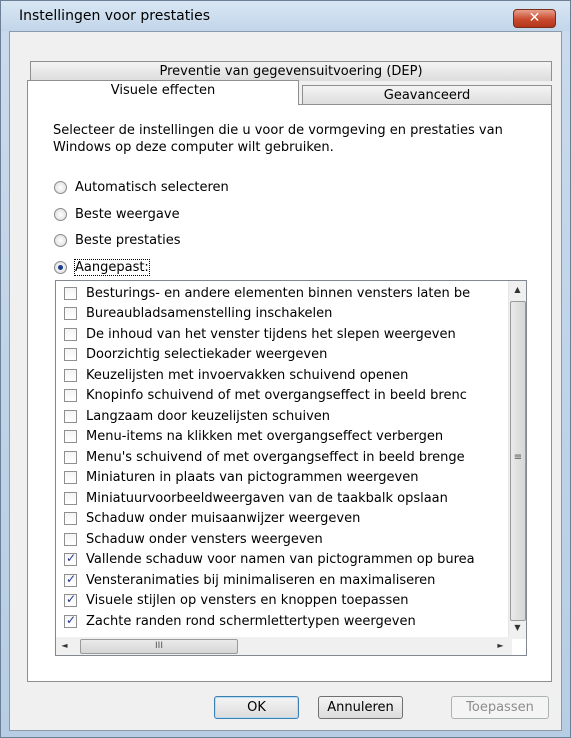  I want to click on radio-option: Beste prestaties, so click(117, 240).